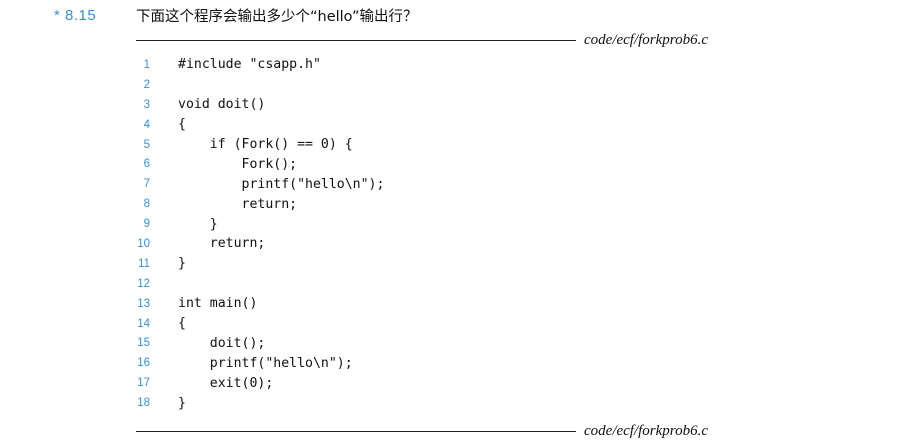 The image size is (918, 440). What do you see at coordinates (146, 184) in the screenshot?
I see `line-number: 7` at bounding box center [146, 184].